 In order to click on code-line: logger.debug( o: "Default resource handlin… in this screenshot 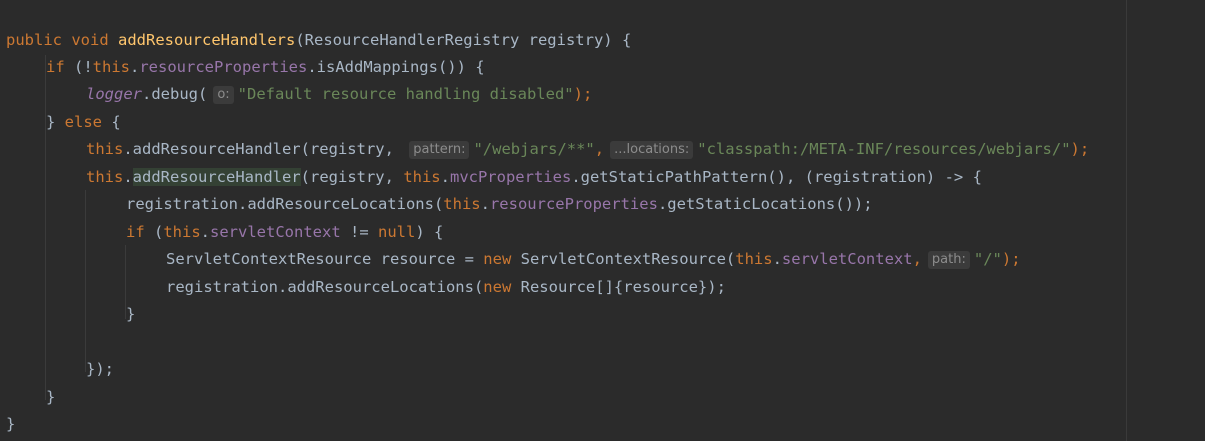, I will do `click(339, 94)`.